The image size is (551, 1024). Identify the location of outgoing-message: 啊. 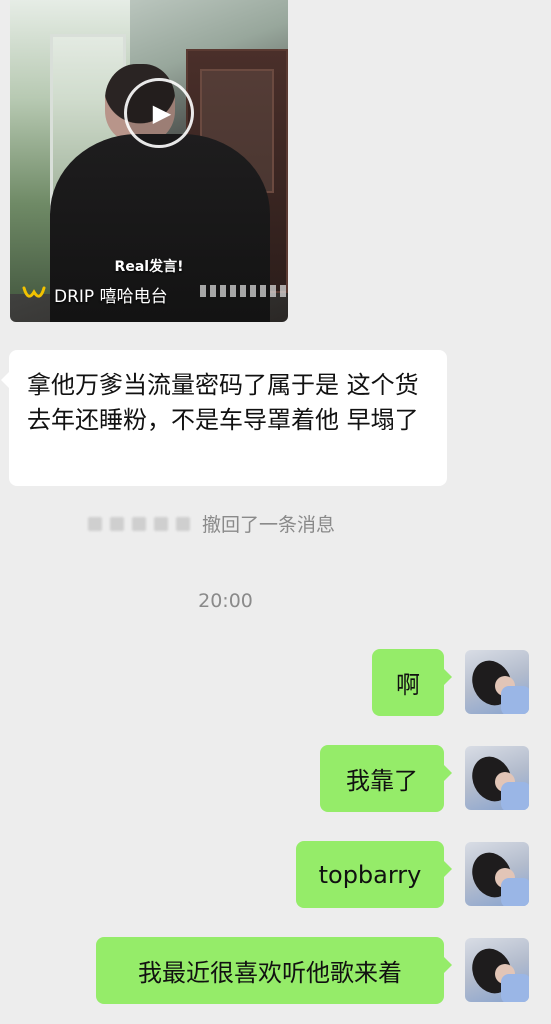
(412, 682).